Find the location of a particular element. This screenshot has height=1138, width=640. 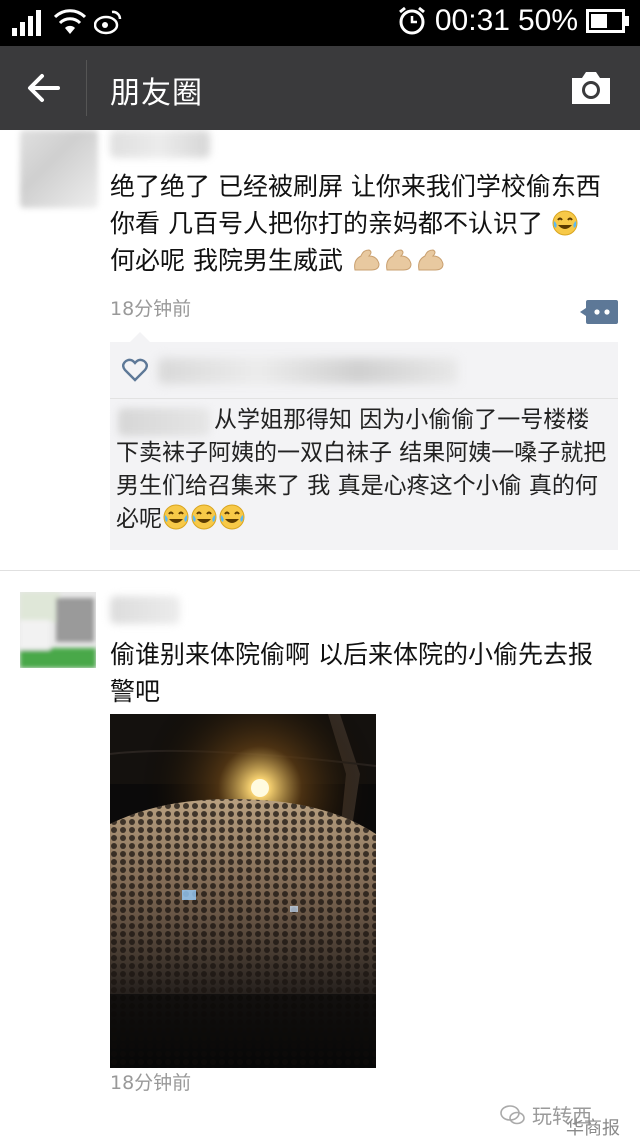

status-left is located at coordinates (67, 22).